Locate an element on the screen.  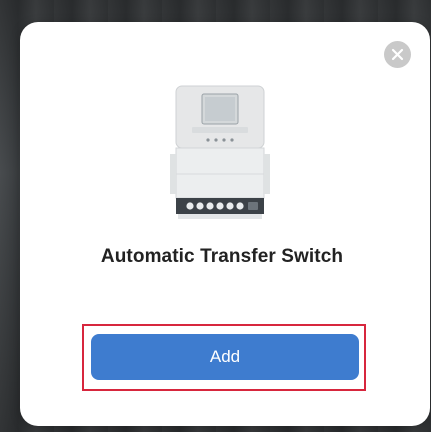
close-icon is located at coordinates (397, 54).